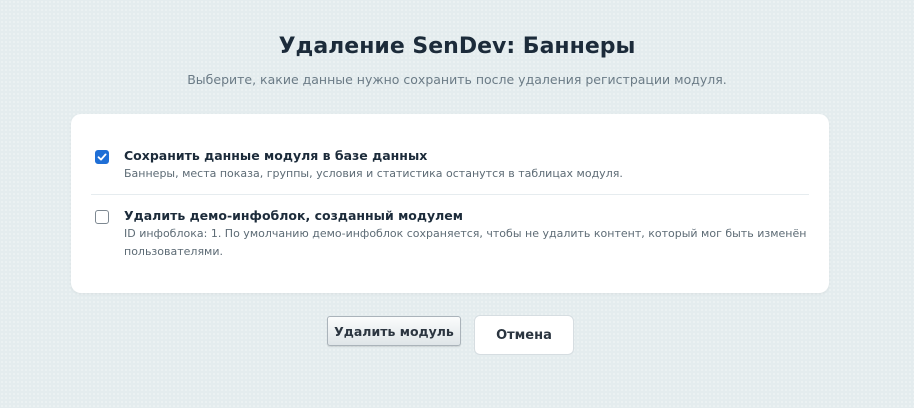 The height and width of the screenshot is (408, 914). Describe the element at coordinates (457, 46) in the screenshot. I see `page-title: Удаление SenDev: Баннеры` at that location.